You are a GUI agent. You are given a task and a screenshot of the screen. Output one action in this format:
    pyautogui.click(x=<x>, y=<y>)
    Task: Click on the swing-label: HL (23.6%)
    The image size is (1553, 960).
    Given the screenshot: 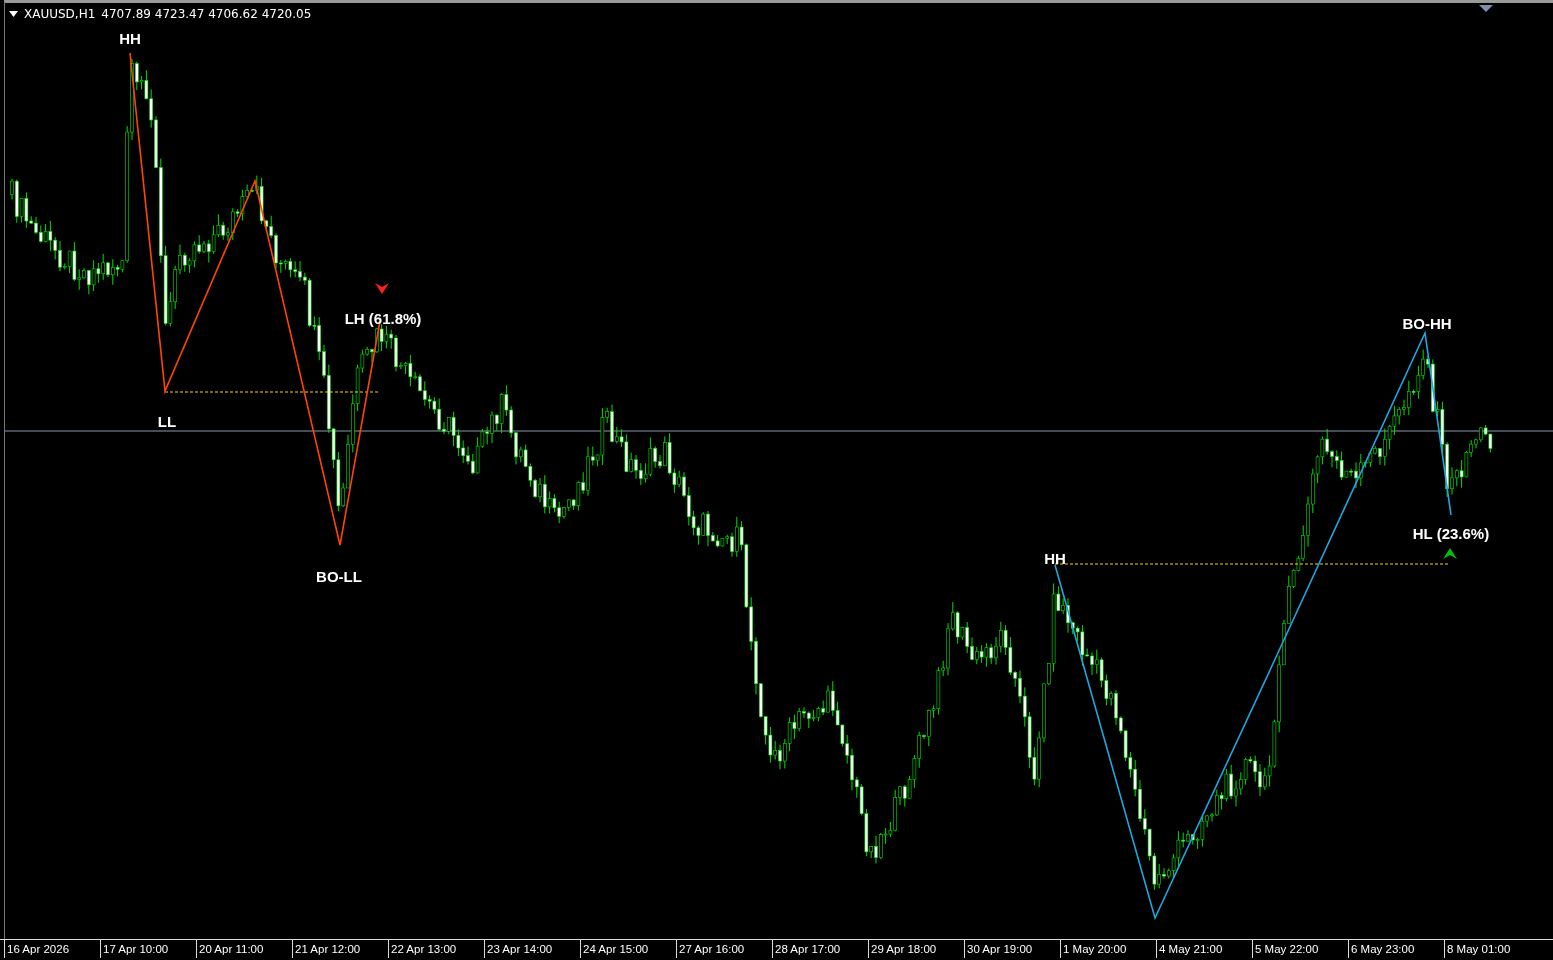 What is the action you would take?
    pyautogui.click(x=1451, y=533)
    